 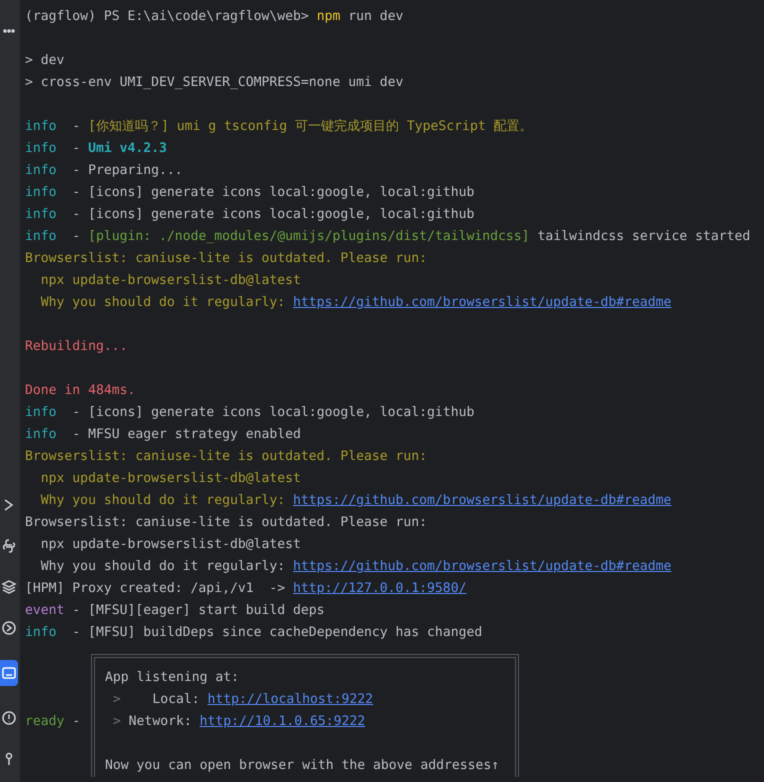 I want to click on log-text: App listening at:, so click(x=172, y=677).